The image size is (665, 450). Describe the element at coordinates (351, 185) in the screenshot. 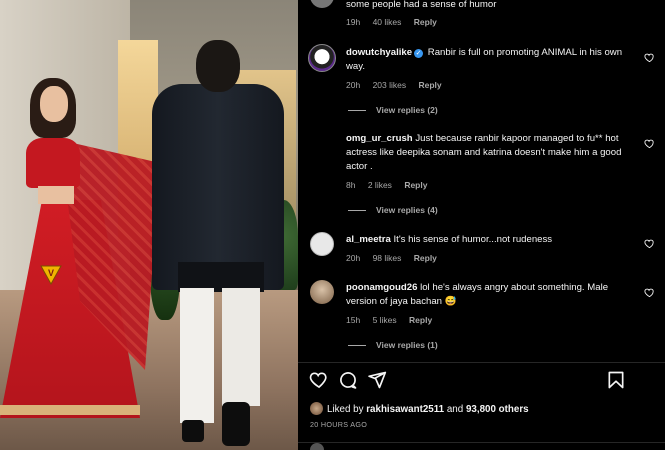

I see `comment-time: 8h` at that location.